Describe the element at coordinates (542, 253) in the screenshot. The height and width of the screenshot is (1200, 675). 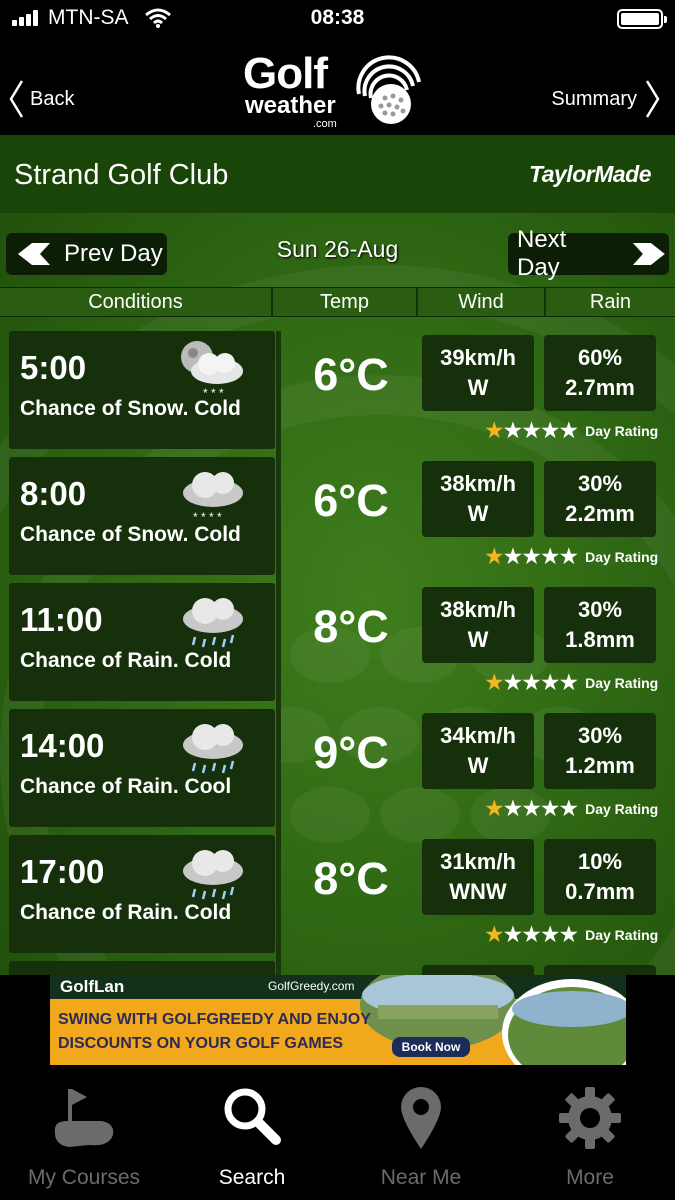
I see `next-day-label: Next Day` at that location.